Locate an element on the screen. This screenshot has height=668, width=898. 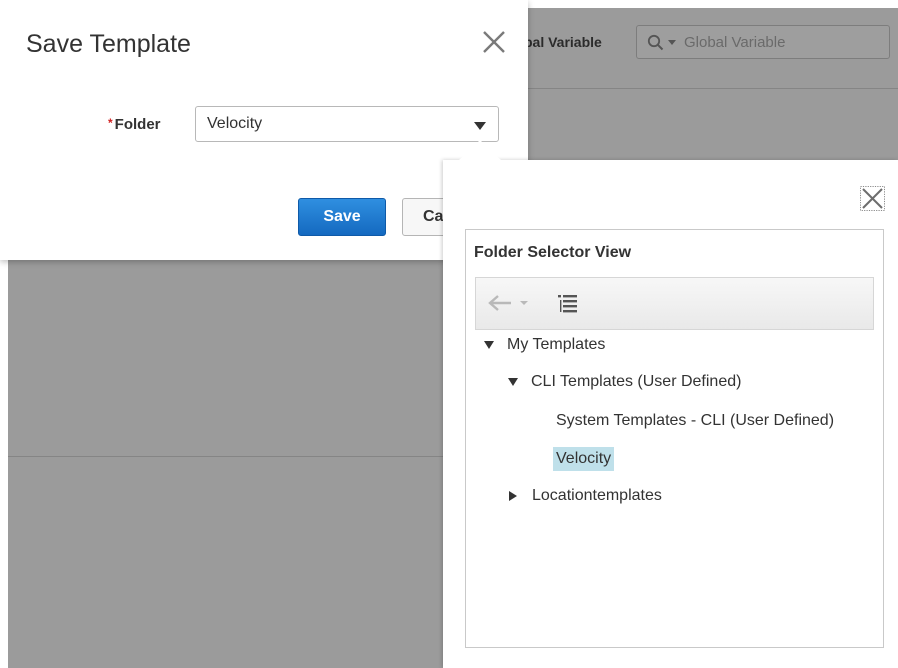
tree-item-label: My Templates is located at coordinates (556, 344).